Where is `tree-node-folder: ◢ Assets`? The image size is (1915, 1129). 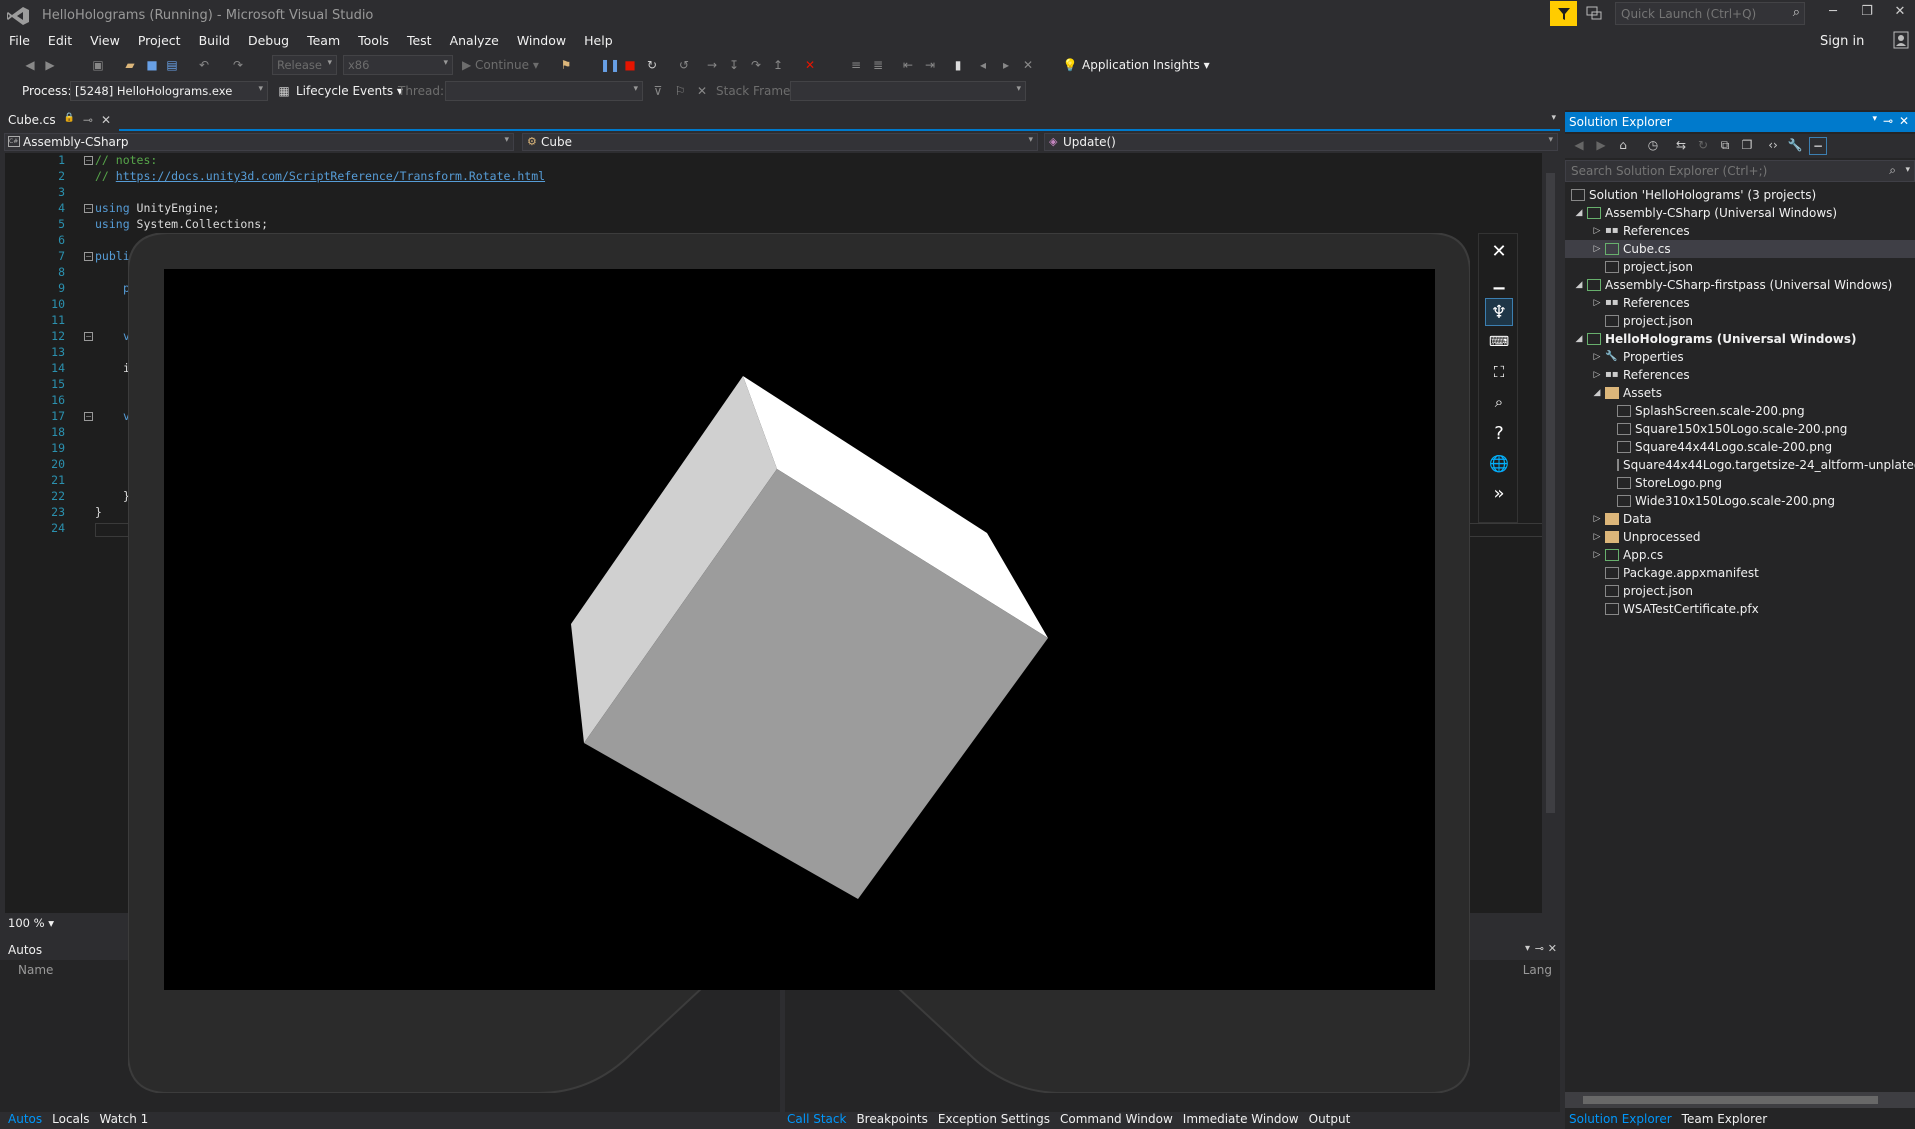
tree-node-folder: ◢ Assets is located at coordinates (1627, 393).